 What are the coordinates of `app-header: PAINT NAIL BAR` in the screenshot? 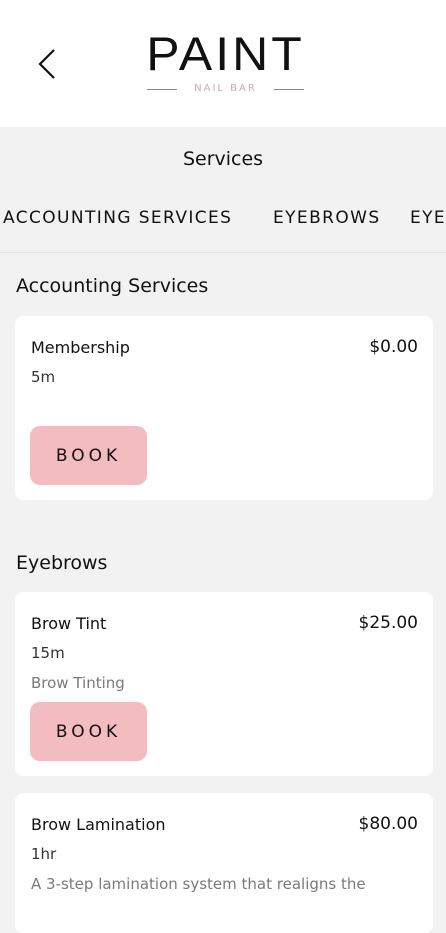 It's located at (223, 63).